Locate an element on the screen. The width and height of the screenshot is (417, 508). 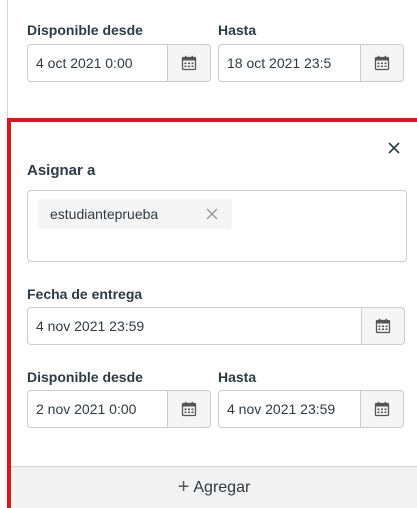
available-from-input: 4 oct 2021 0:00 is located at coordinates (97, 63).